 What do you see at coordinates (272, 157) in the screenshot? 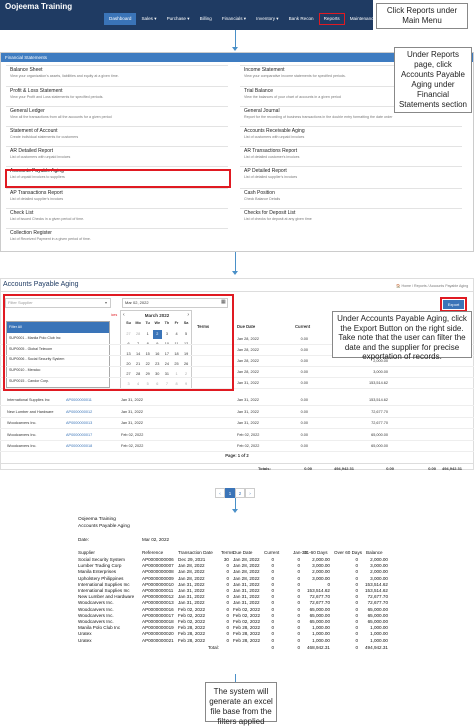
I see `report-desc: List of detailed customer's invoices` at bounding box center [272, 157].